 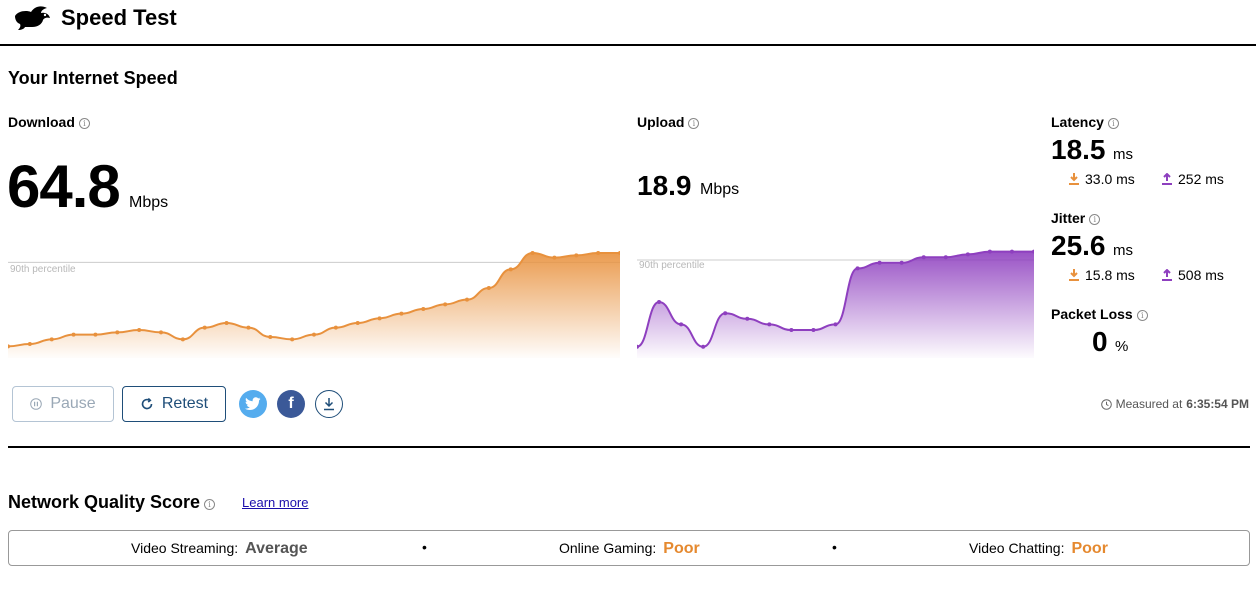 What do you see at coordinates (1106, 404) in the screenshot?
I see `clock-icon` at bounding box center [1106, 404].